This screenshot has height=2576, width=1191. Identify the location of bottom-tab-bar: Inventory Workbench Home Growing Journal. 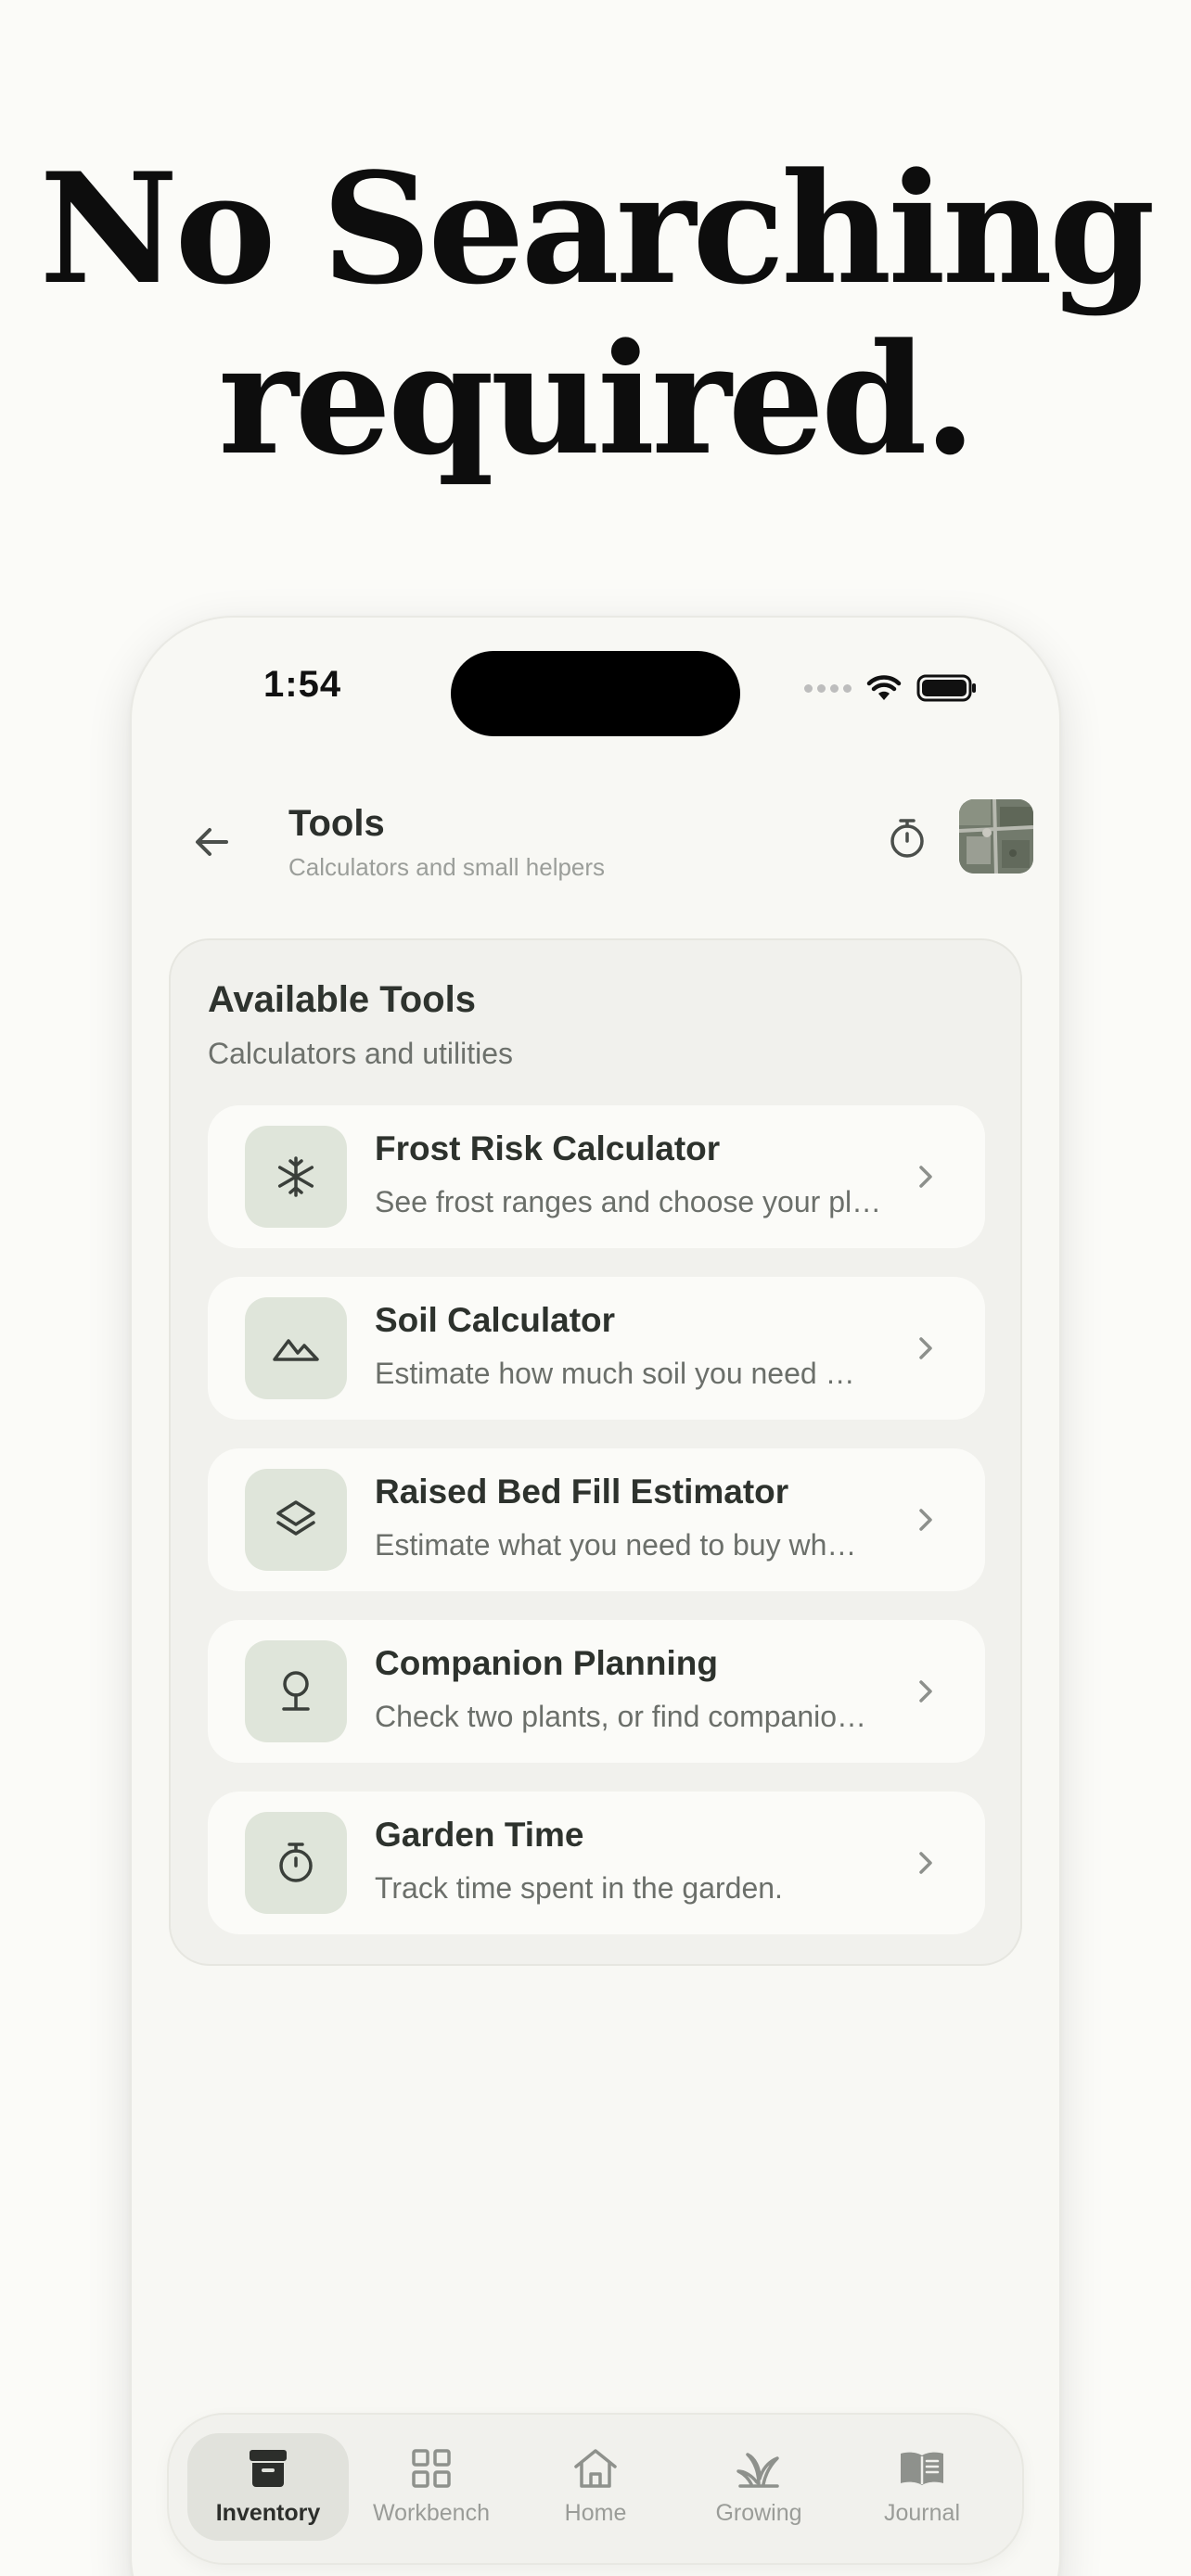
(595, 2489).